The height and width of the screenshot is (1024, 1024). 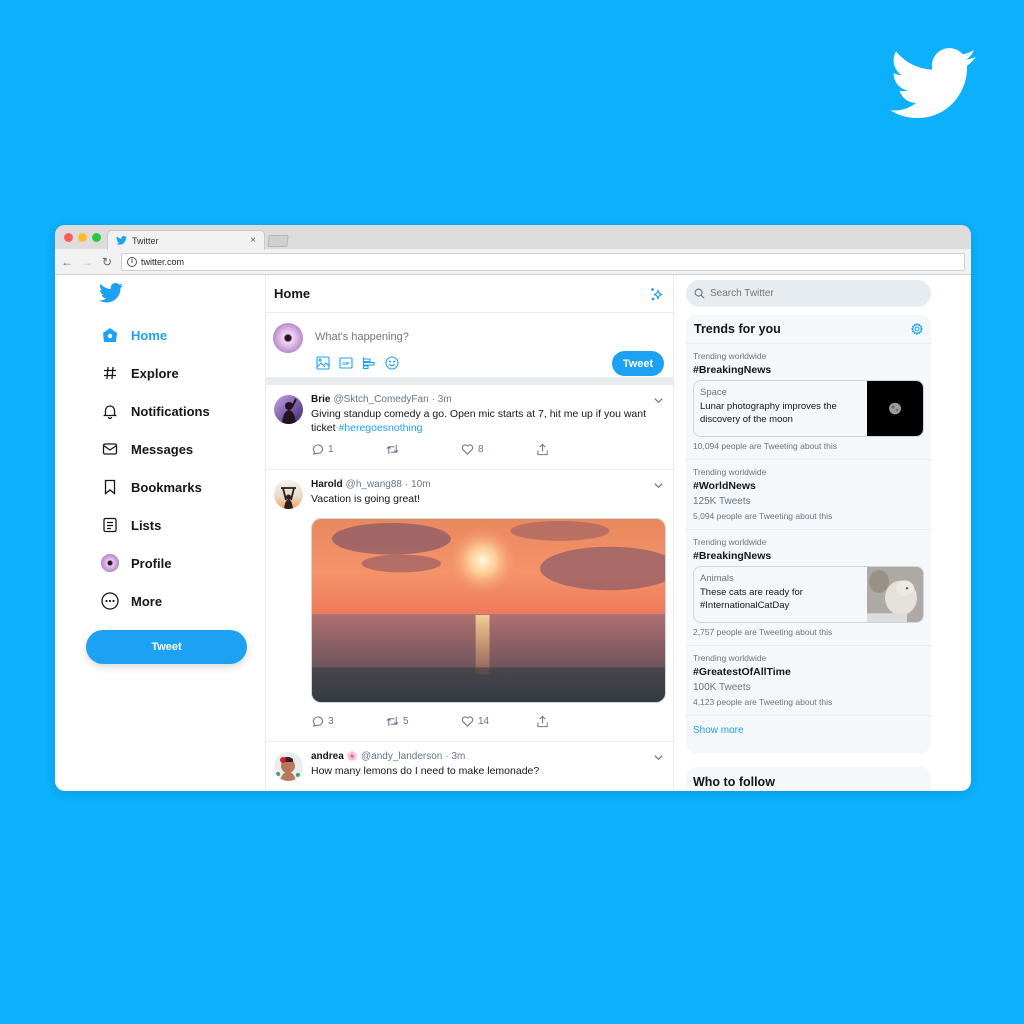 What do you see at coordinates (368, 362) in the screenshot?
I see `poll-icon` at bounding box center [368, 362].